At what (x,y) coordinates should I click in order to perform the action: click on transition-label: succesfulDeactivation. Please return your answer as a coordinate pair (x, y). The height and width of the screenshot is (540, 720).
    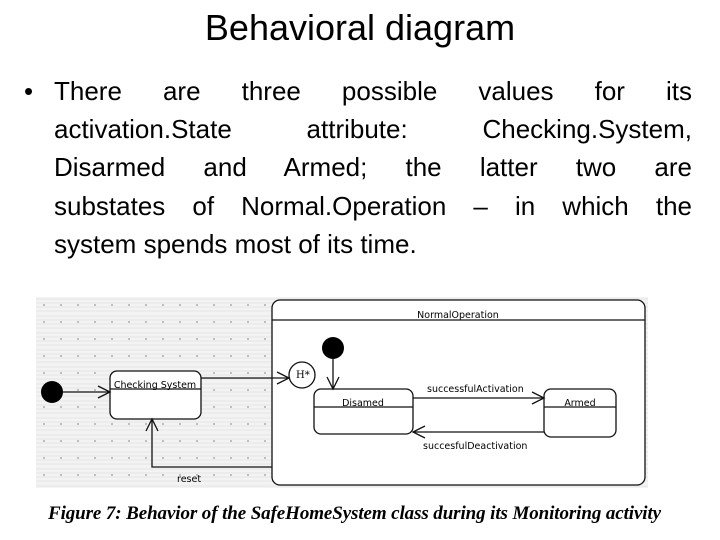
    Looking at the image, I should click on (475, 446).